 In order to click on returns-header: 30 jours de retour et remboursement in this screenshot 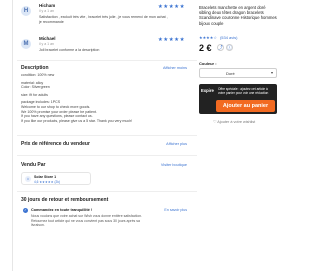, I will do `click(107, 201)`.